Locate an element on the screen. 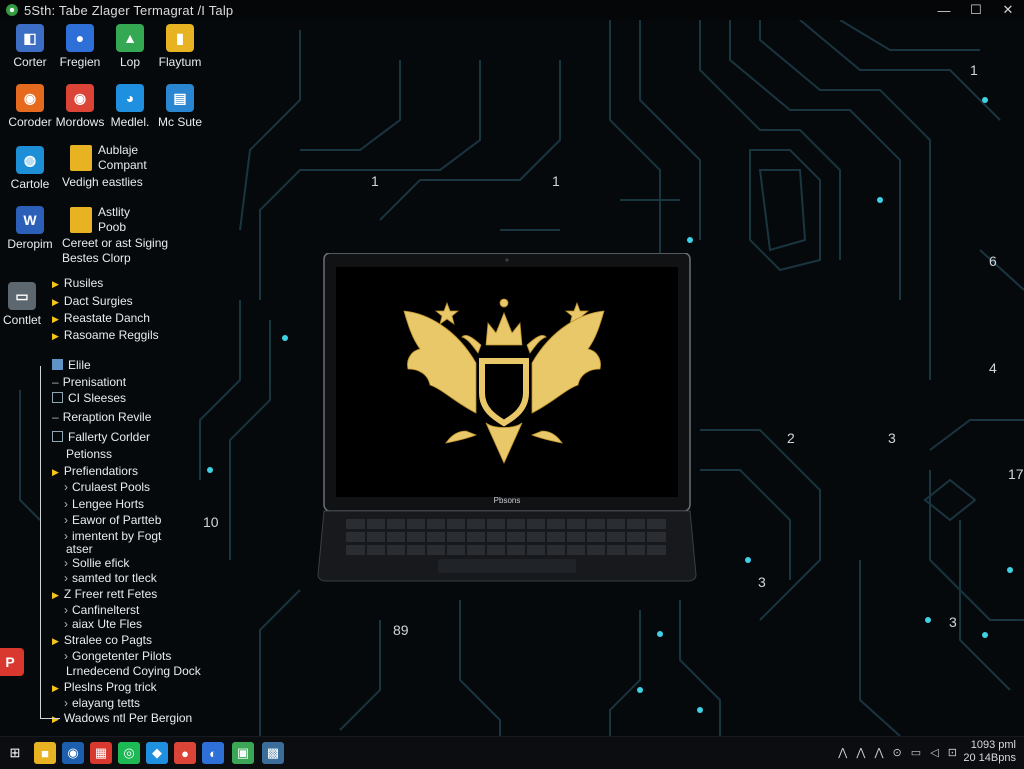 This screenshot has width=1024, height=769. spotify-icon: ◎ is located at coordinates (129, 753).